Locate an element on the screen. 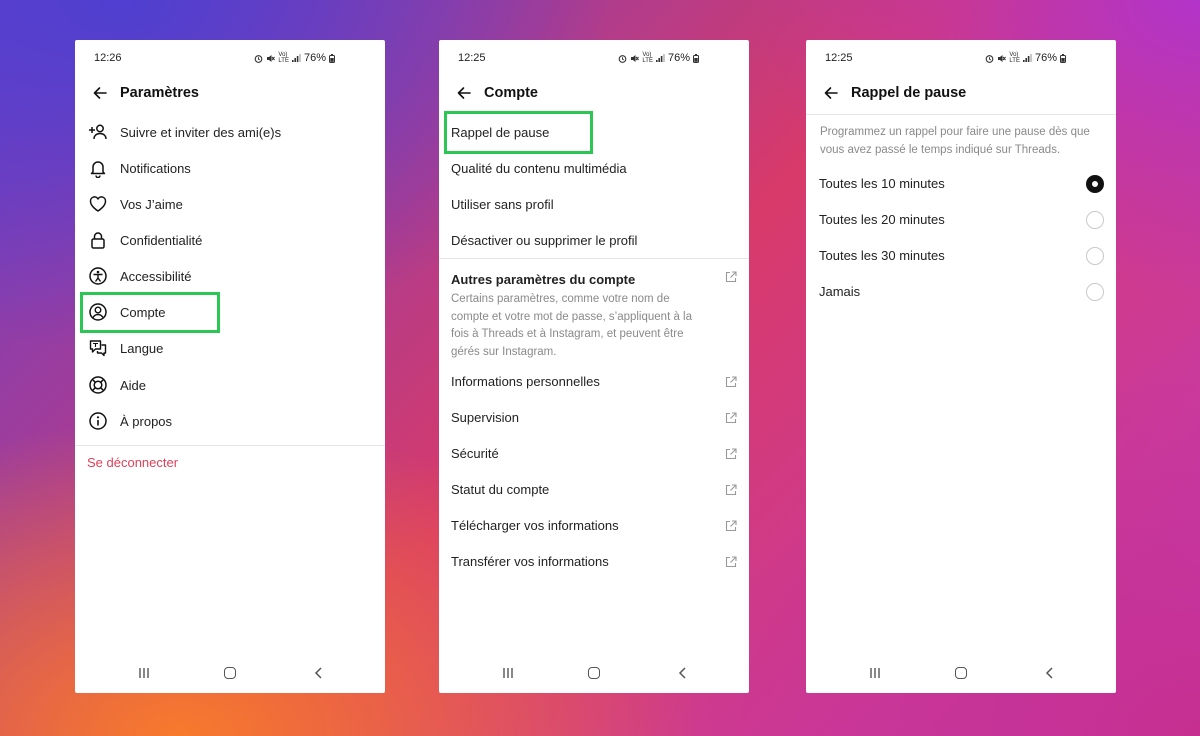 This screenshot has height=736, width=1200. menu-item-accessibility: Accessibilité is located at coordinates (230, 276).